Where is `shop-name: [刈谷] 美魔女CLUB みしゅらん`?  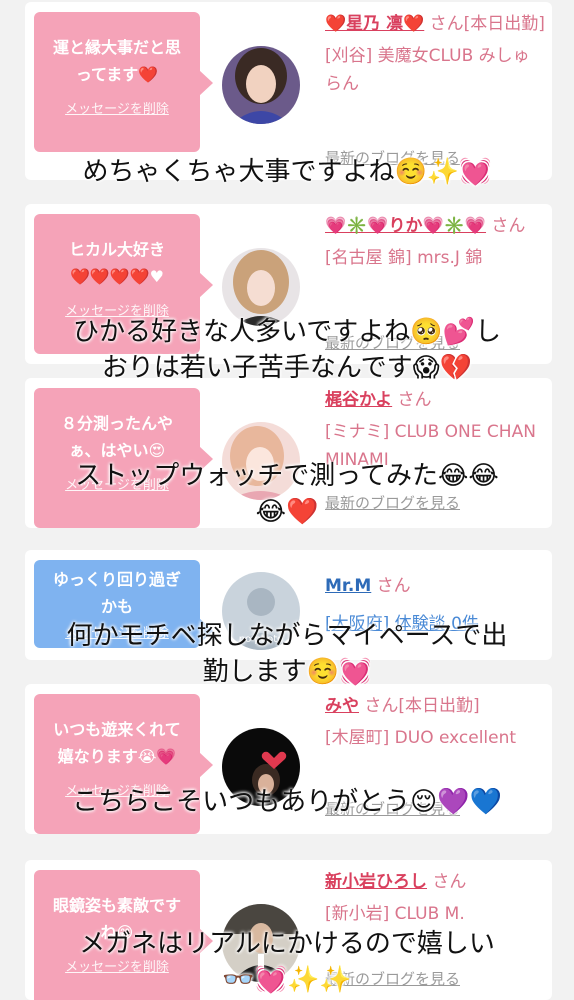
shop-name: [刈谷] 美魔女CLUB みしゅらん is located at coordinates (427, 70).